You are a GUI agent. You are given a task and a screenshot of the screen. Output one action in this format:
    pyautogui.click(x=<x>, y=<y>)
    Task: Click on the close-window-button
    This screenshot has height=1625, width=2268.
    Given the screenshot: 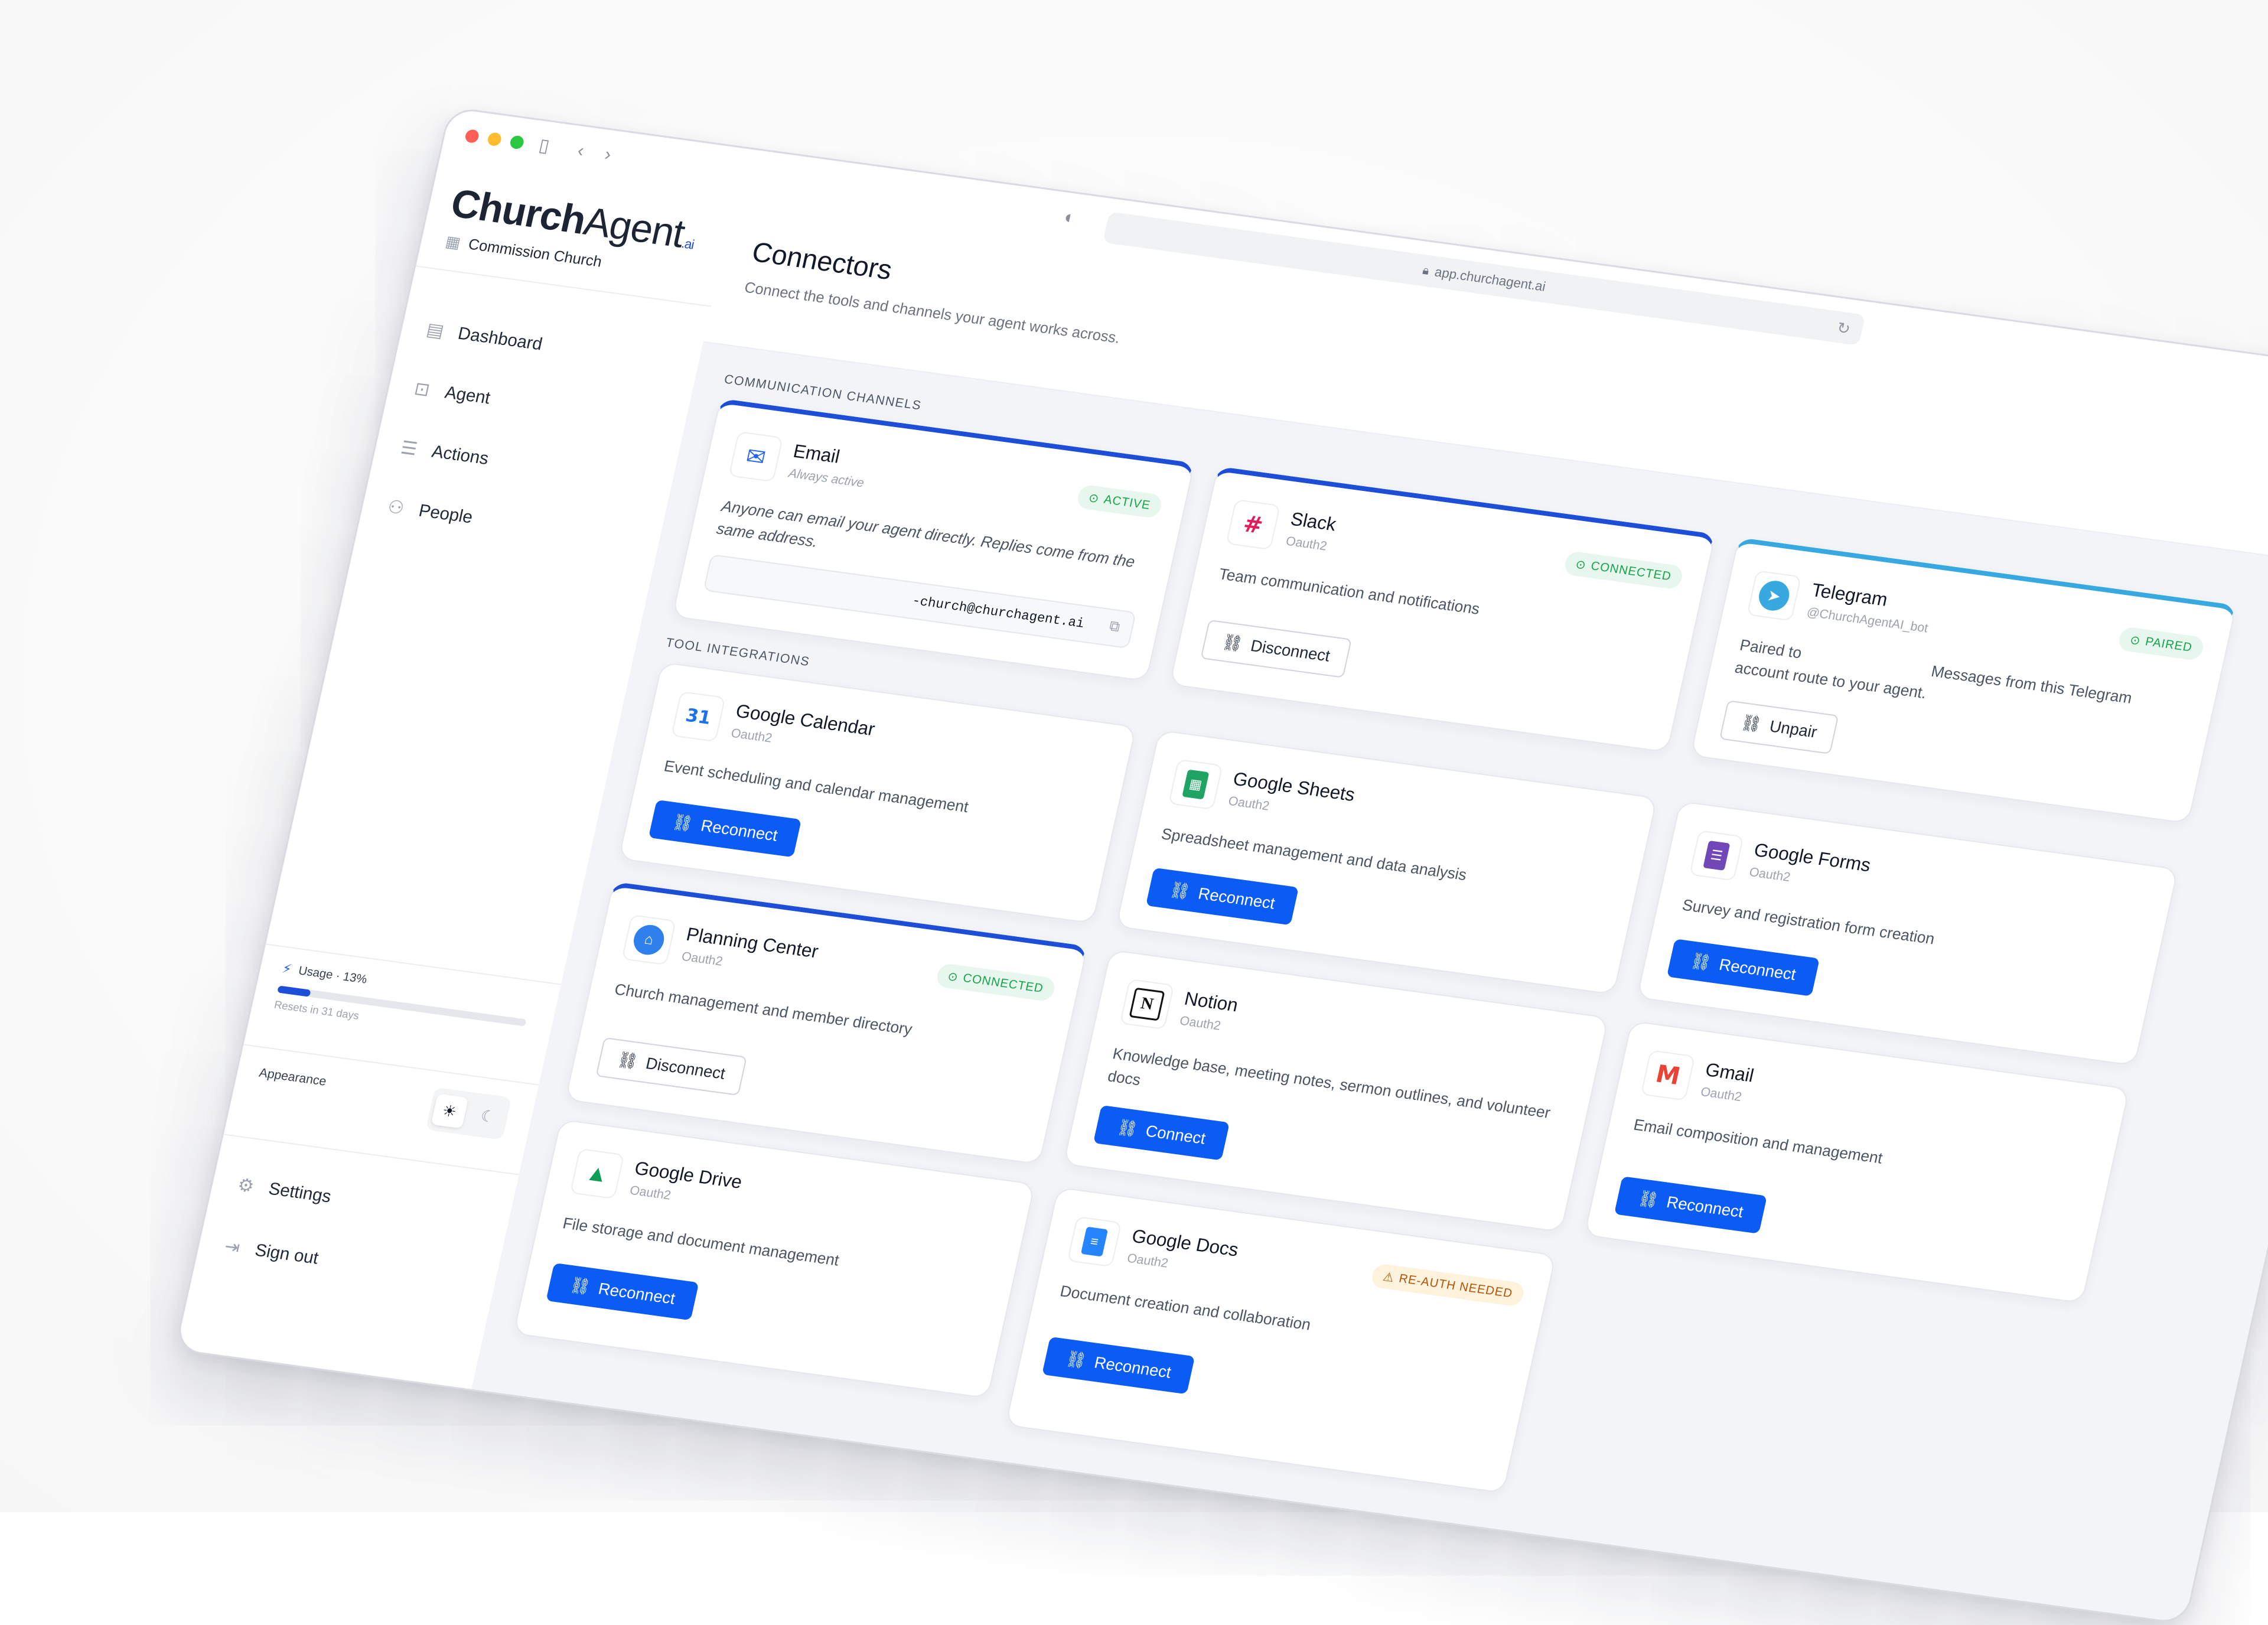 What is the action you would take?
    pyautogui.click(x=472, y=136)
    